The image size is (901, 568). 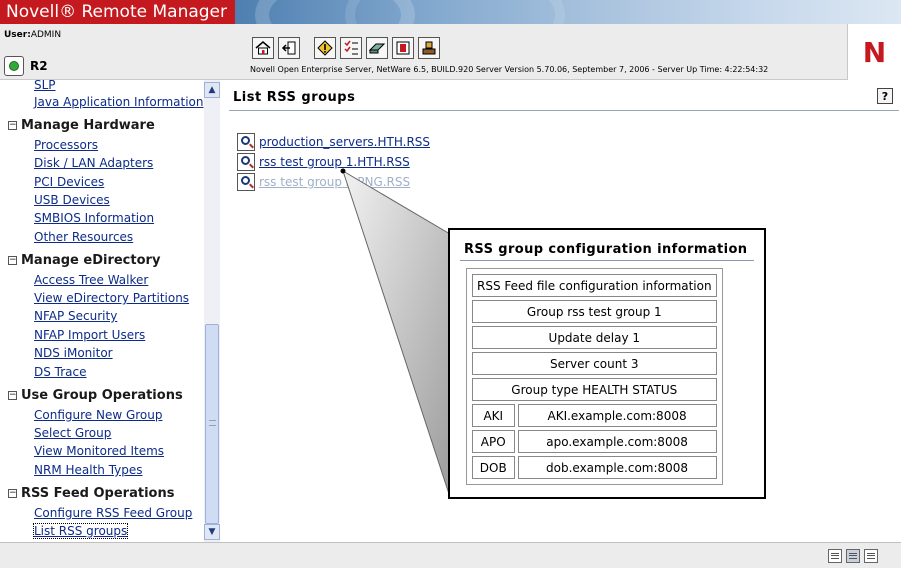 What do you see at coordinates (594, 389) in the screenshot?
I see `config-row: Group type HEALTH STATUS` at bounding box center [594, 389].